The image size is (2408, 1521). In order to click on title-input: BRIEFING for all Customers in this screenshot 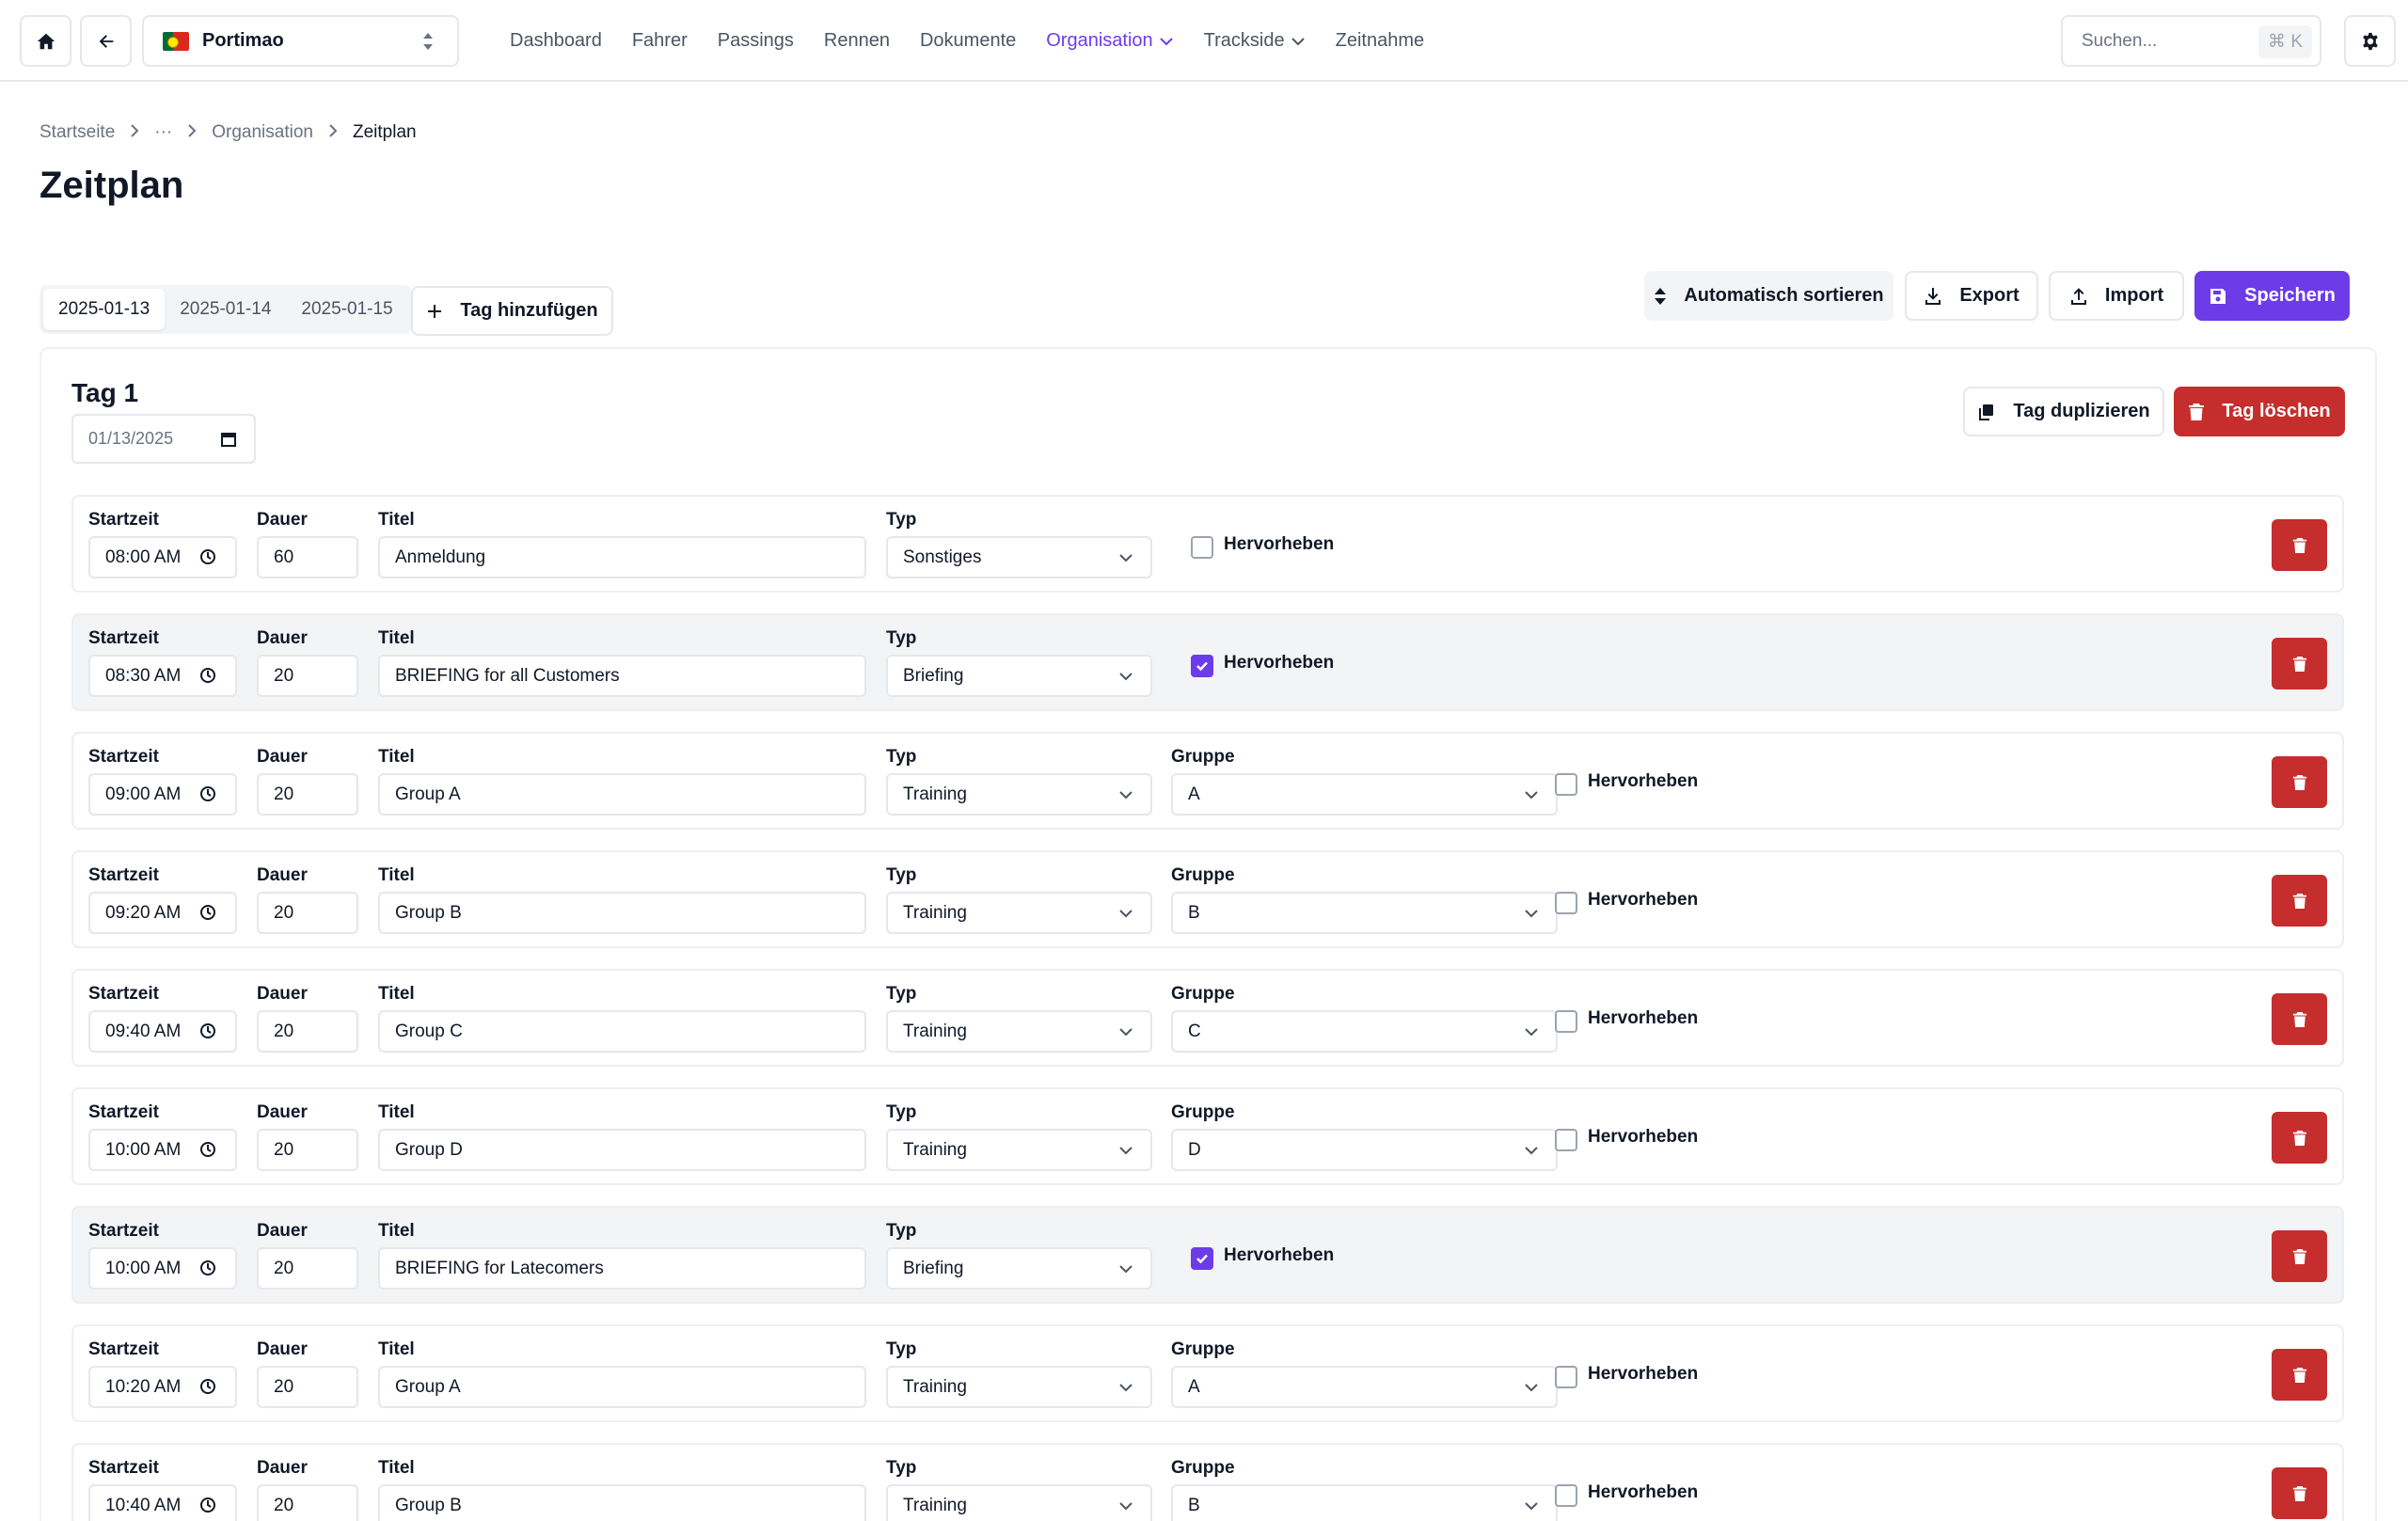, I will do `click(622, 676)`.